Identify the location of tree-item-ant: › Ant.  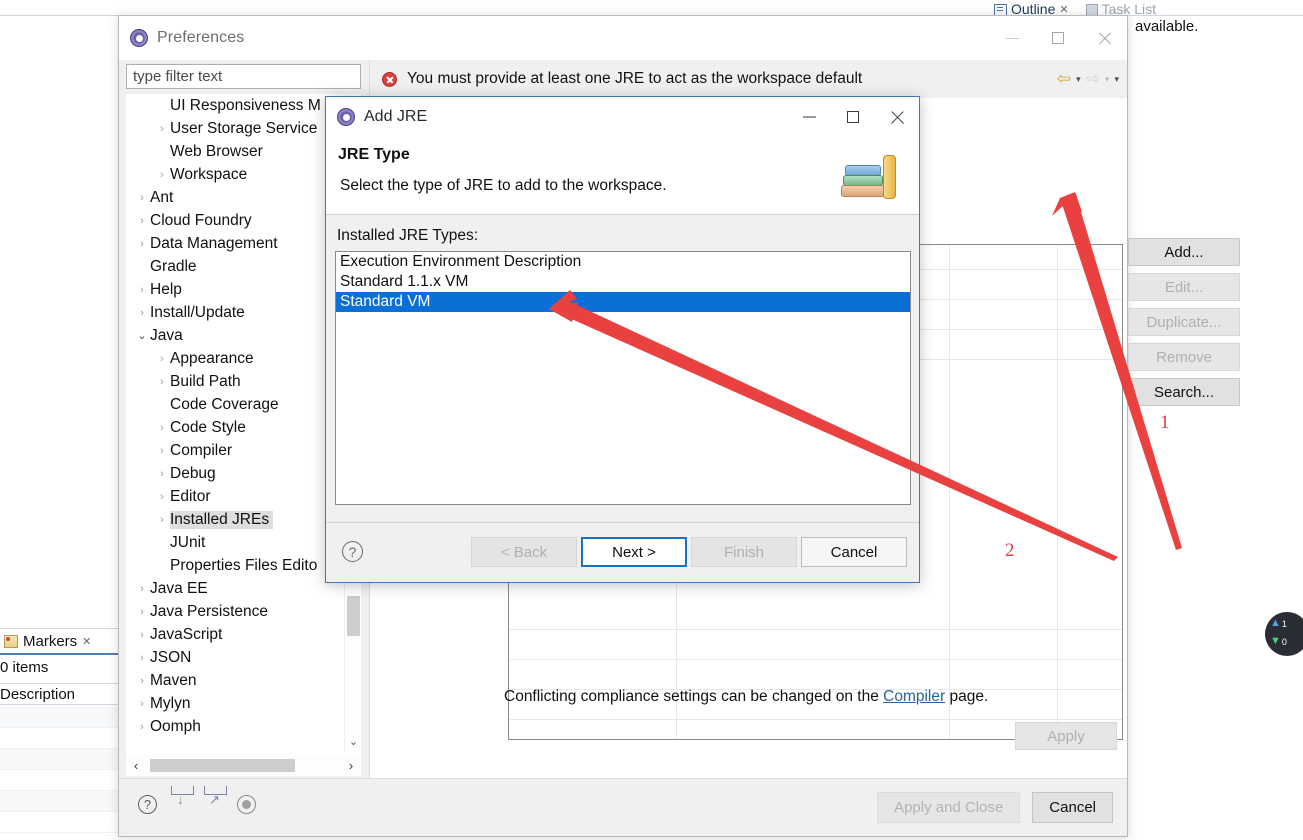
(235, 197).